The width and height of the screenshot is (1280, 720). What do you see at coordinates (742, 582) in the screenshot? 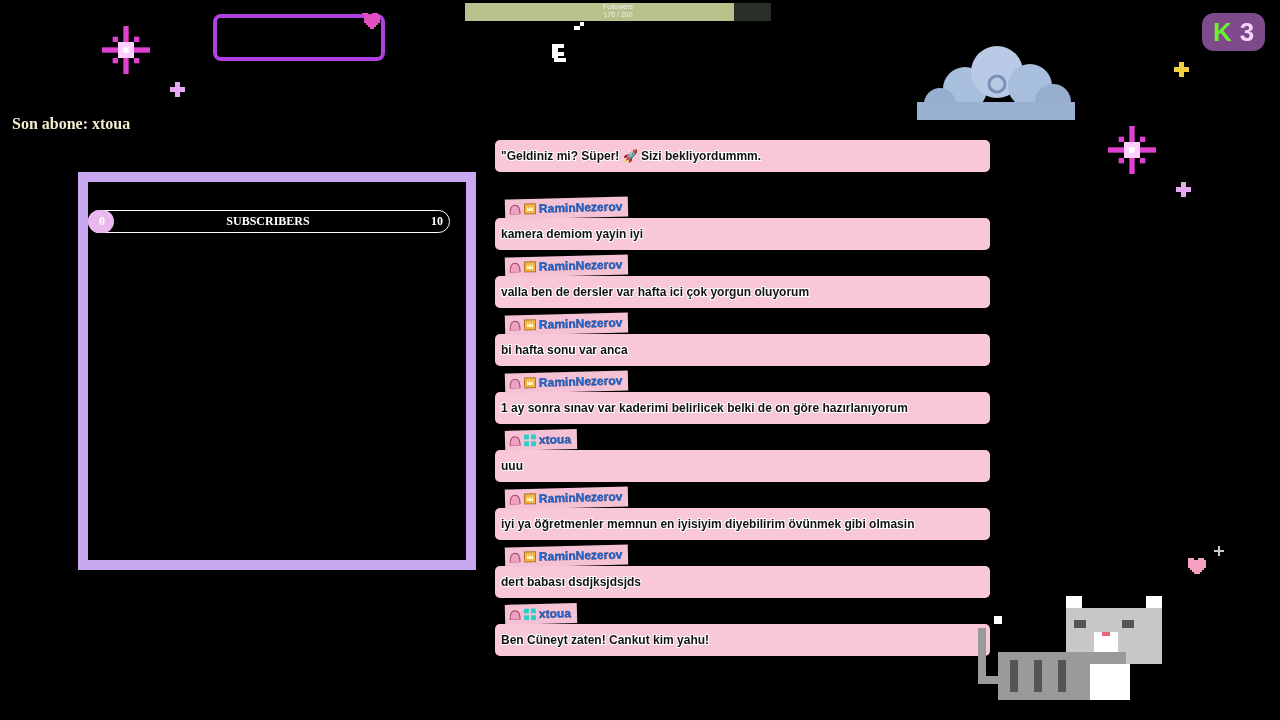
I see `chat-message: dert babası dsdjksjdsjds` at bounding box center [742, 582].